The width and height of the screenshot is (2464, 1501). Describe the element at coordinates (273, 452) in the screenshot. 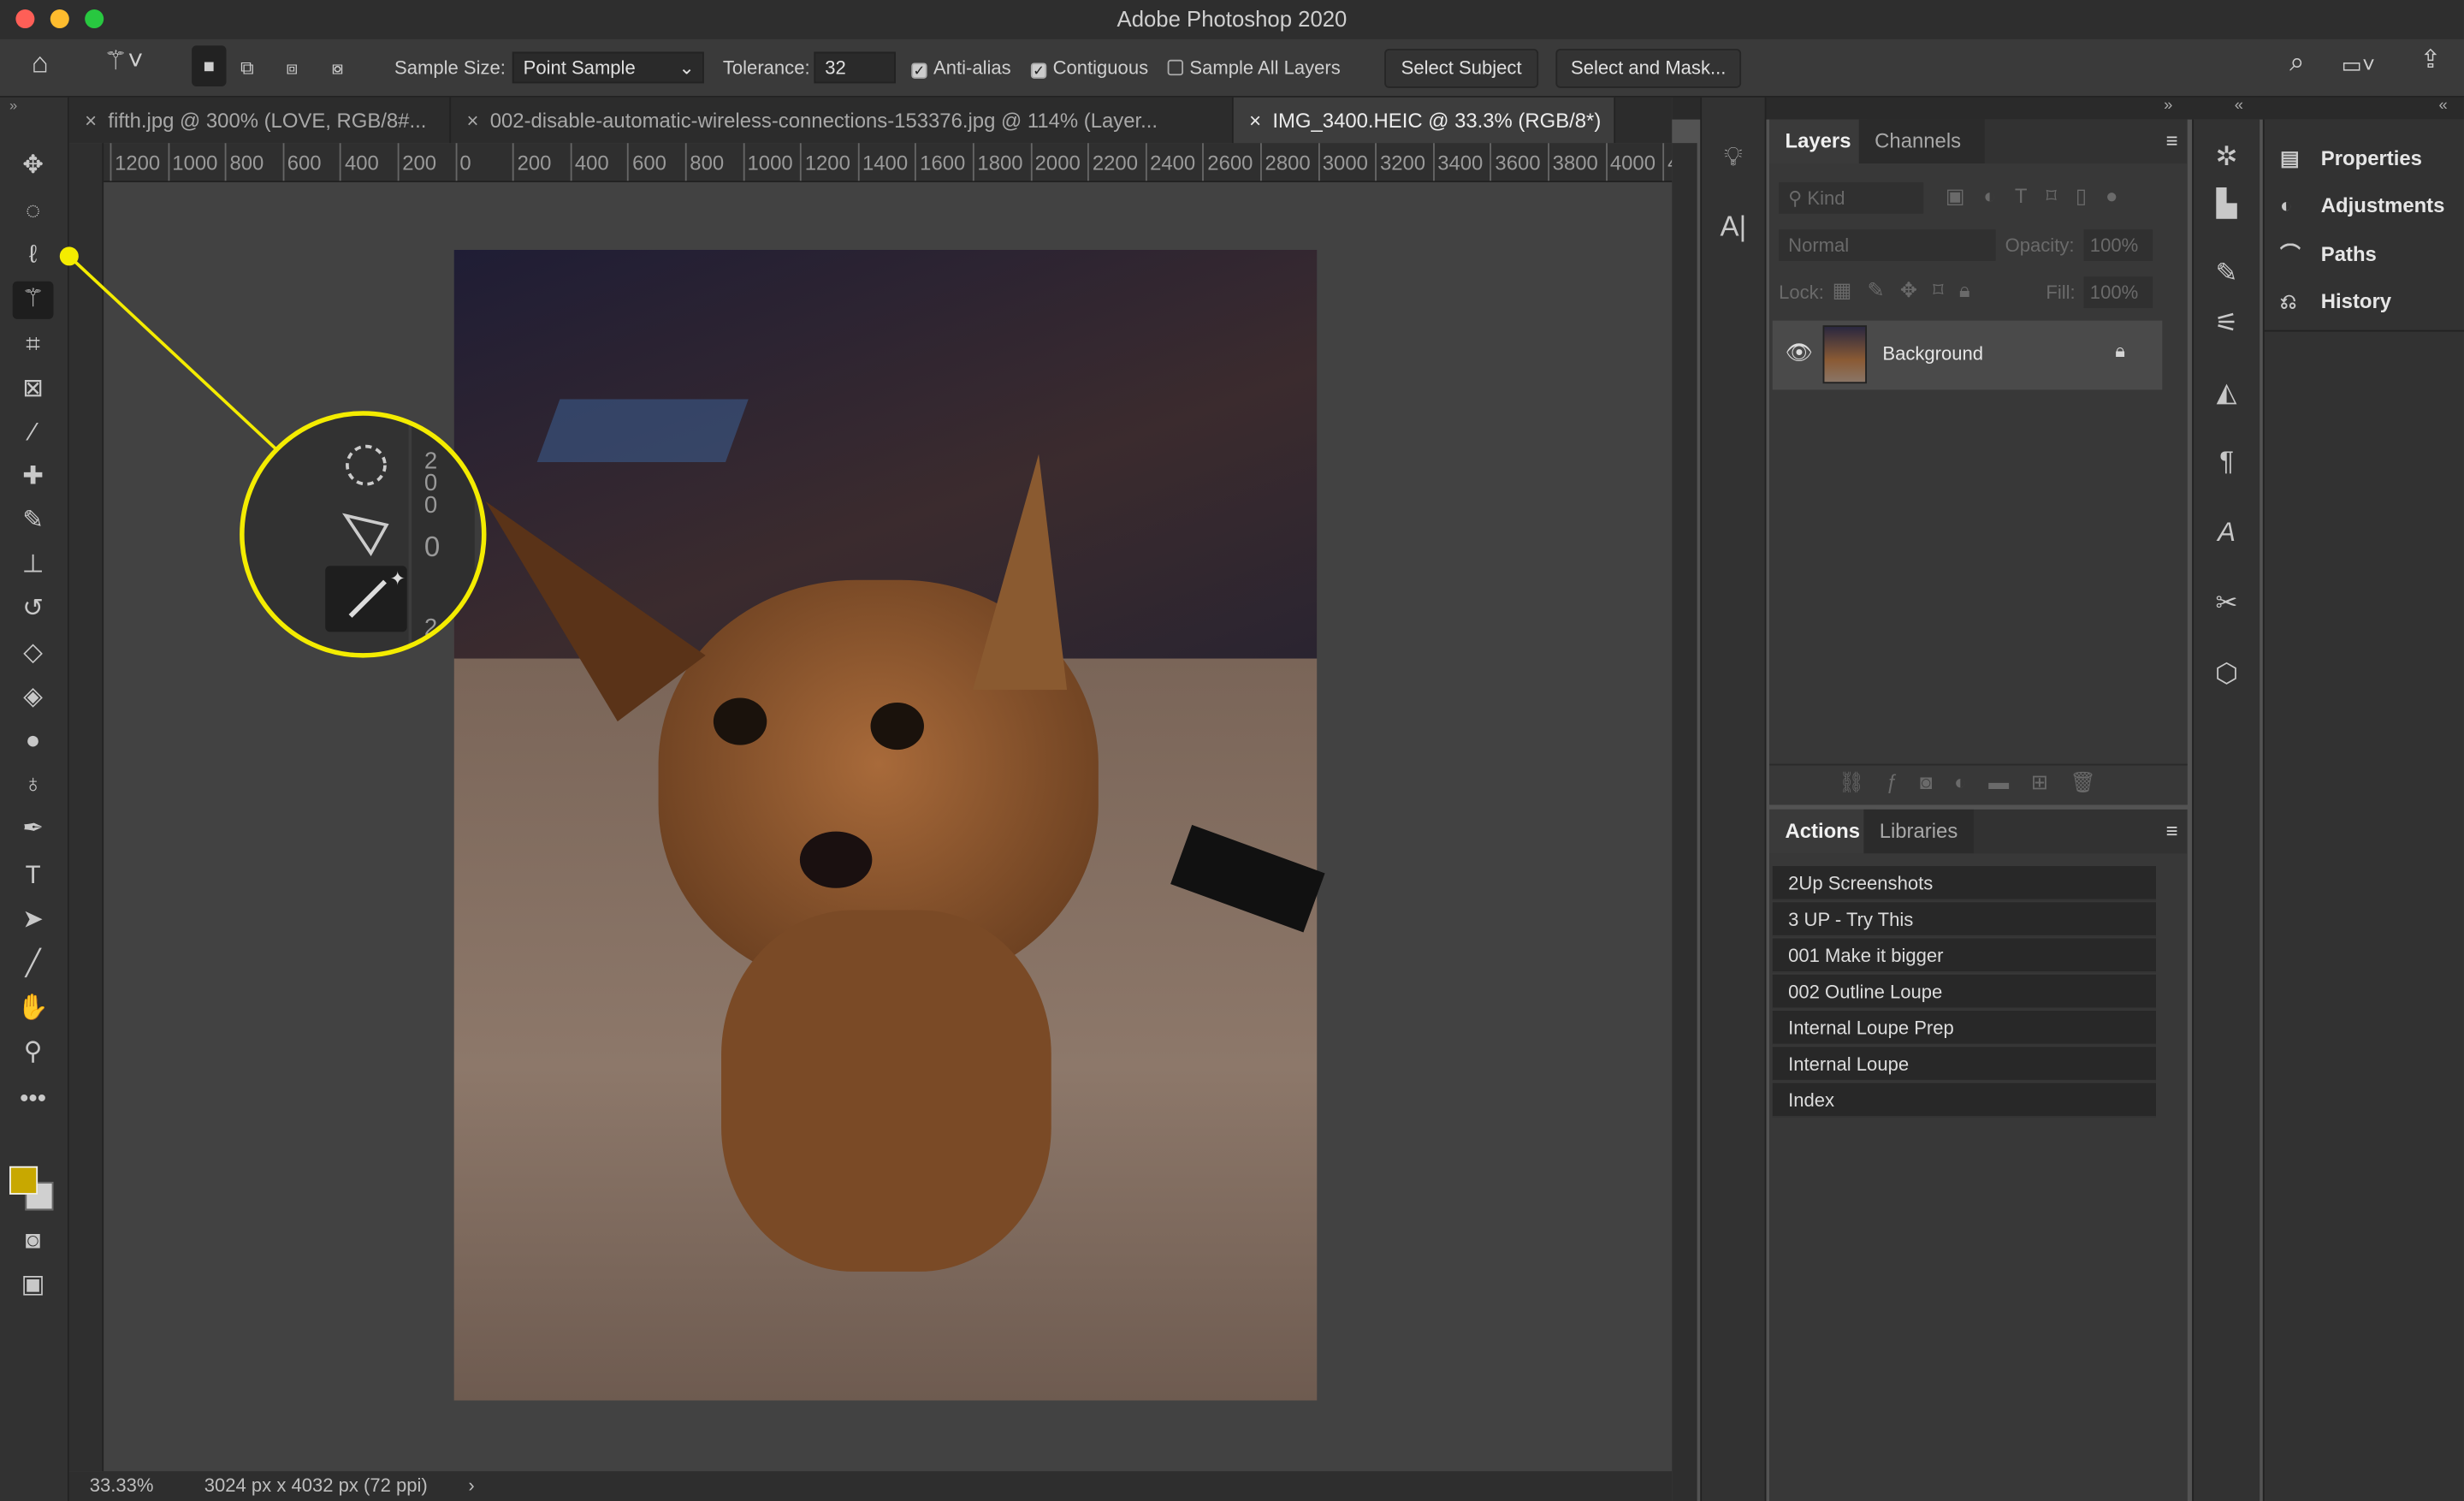

I see `loupe-callout: ✦ 2 0 0 0 2` at that location.